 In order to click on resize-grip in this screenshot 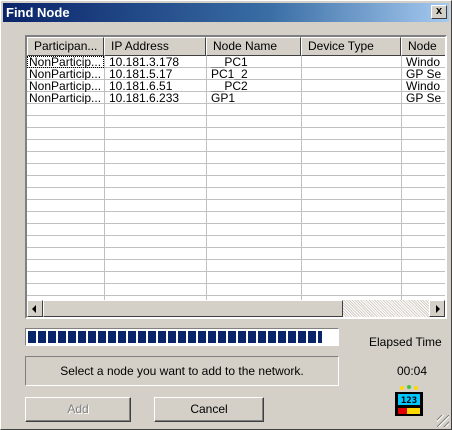, I will do `click(443, 421)`.